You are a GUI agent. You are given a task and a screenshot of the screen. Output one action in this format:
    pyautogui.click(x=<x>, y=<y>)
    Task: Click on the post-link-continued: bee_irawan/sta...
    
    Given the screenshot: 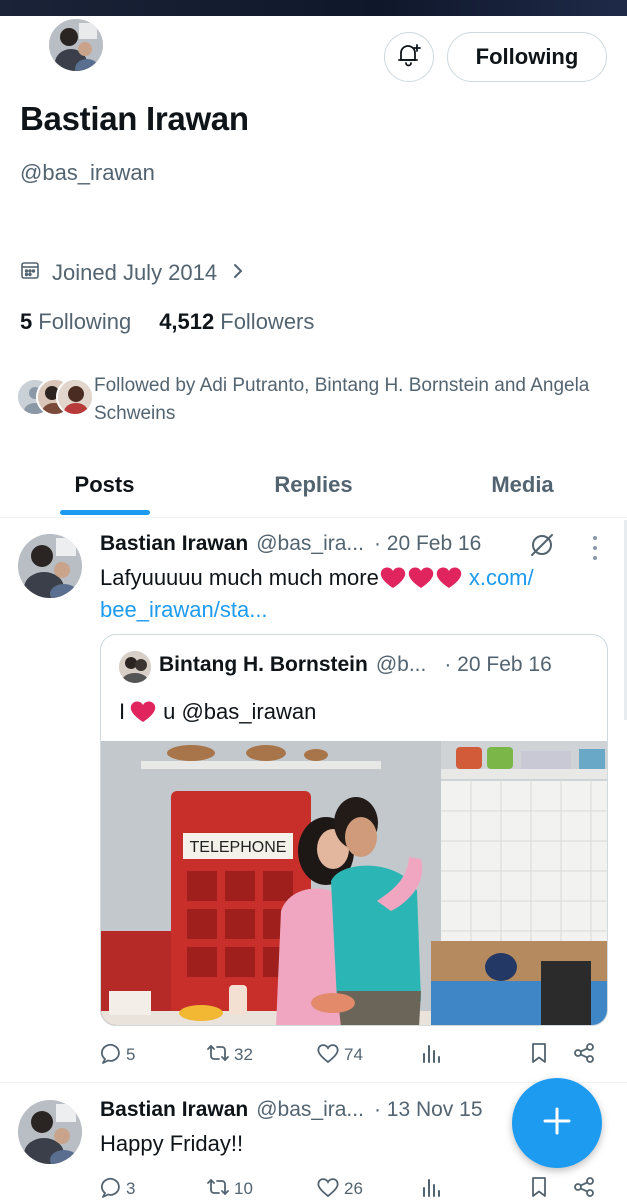 What is the action you would take?
    pyautogui.click(x=350, y=610)
    